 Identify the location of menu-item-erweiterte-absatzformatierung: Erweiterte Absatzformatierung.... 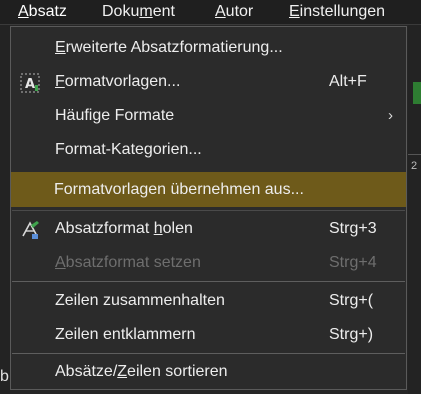
(208, 48).